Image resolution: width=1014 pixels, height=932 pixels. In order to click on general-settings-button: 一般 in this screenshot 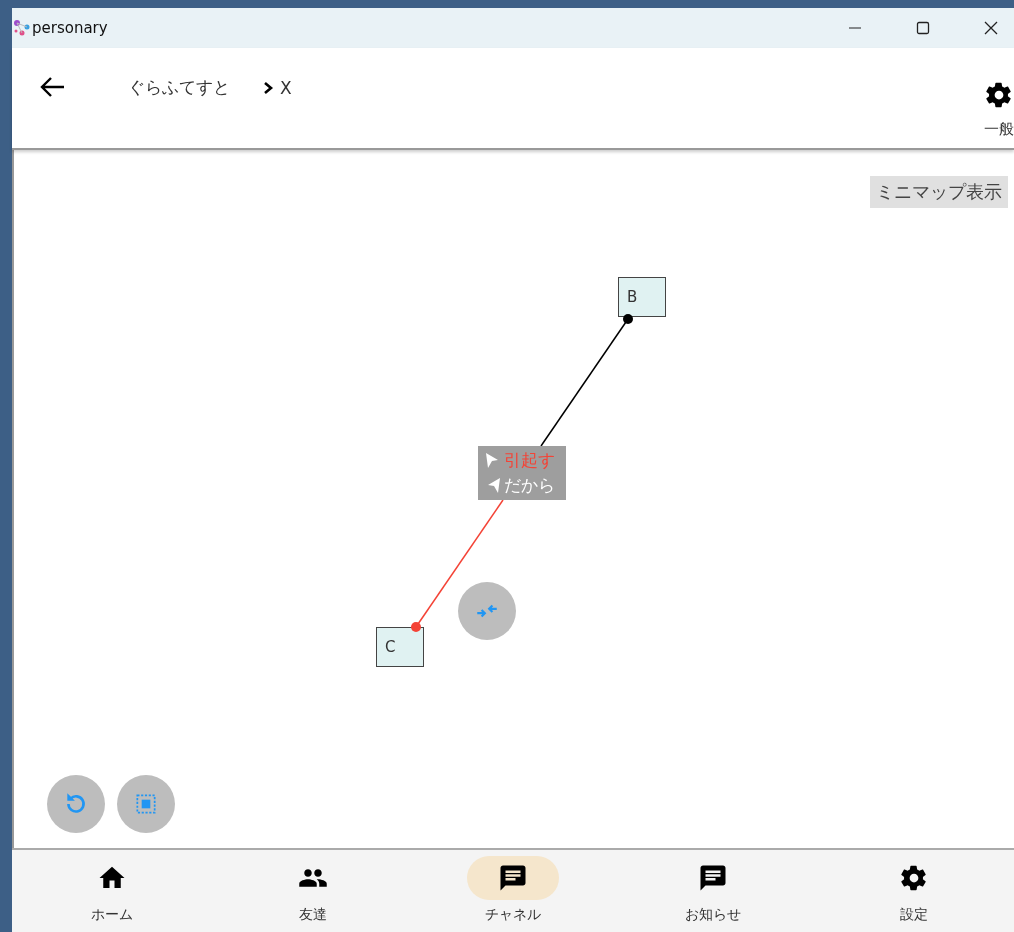, I will do `click(999, 109)`.